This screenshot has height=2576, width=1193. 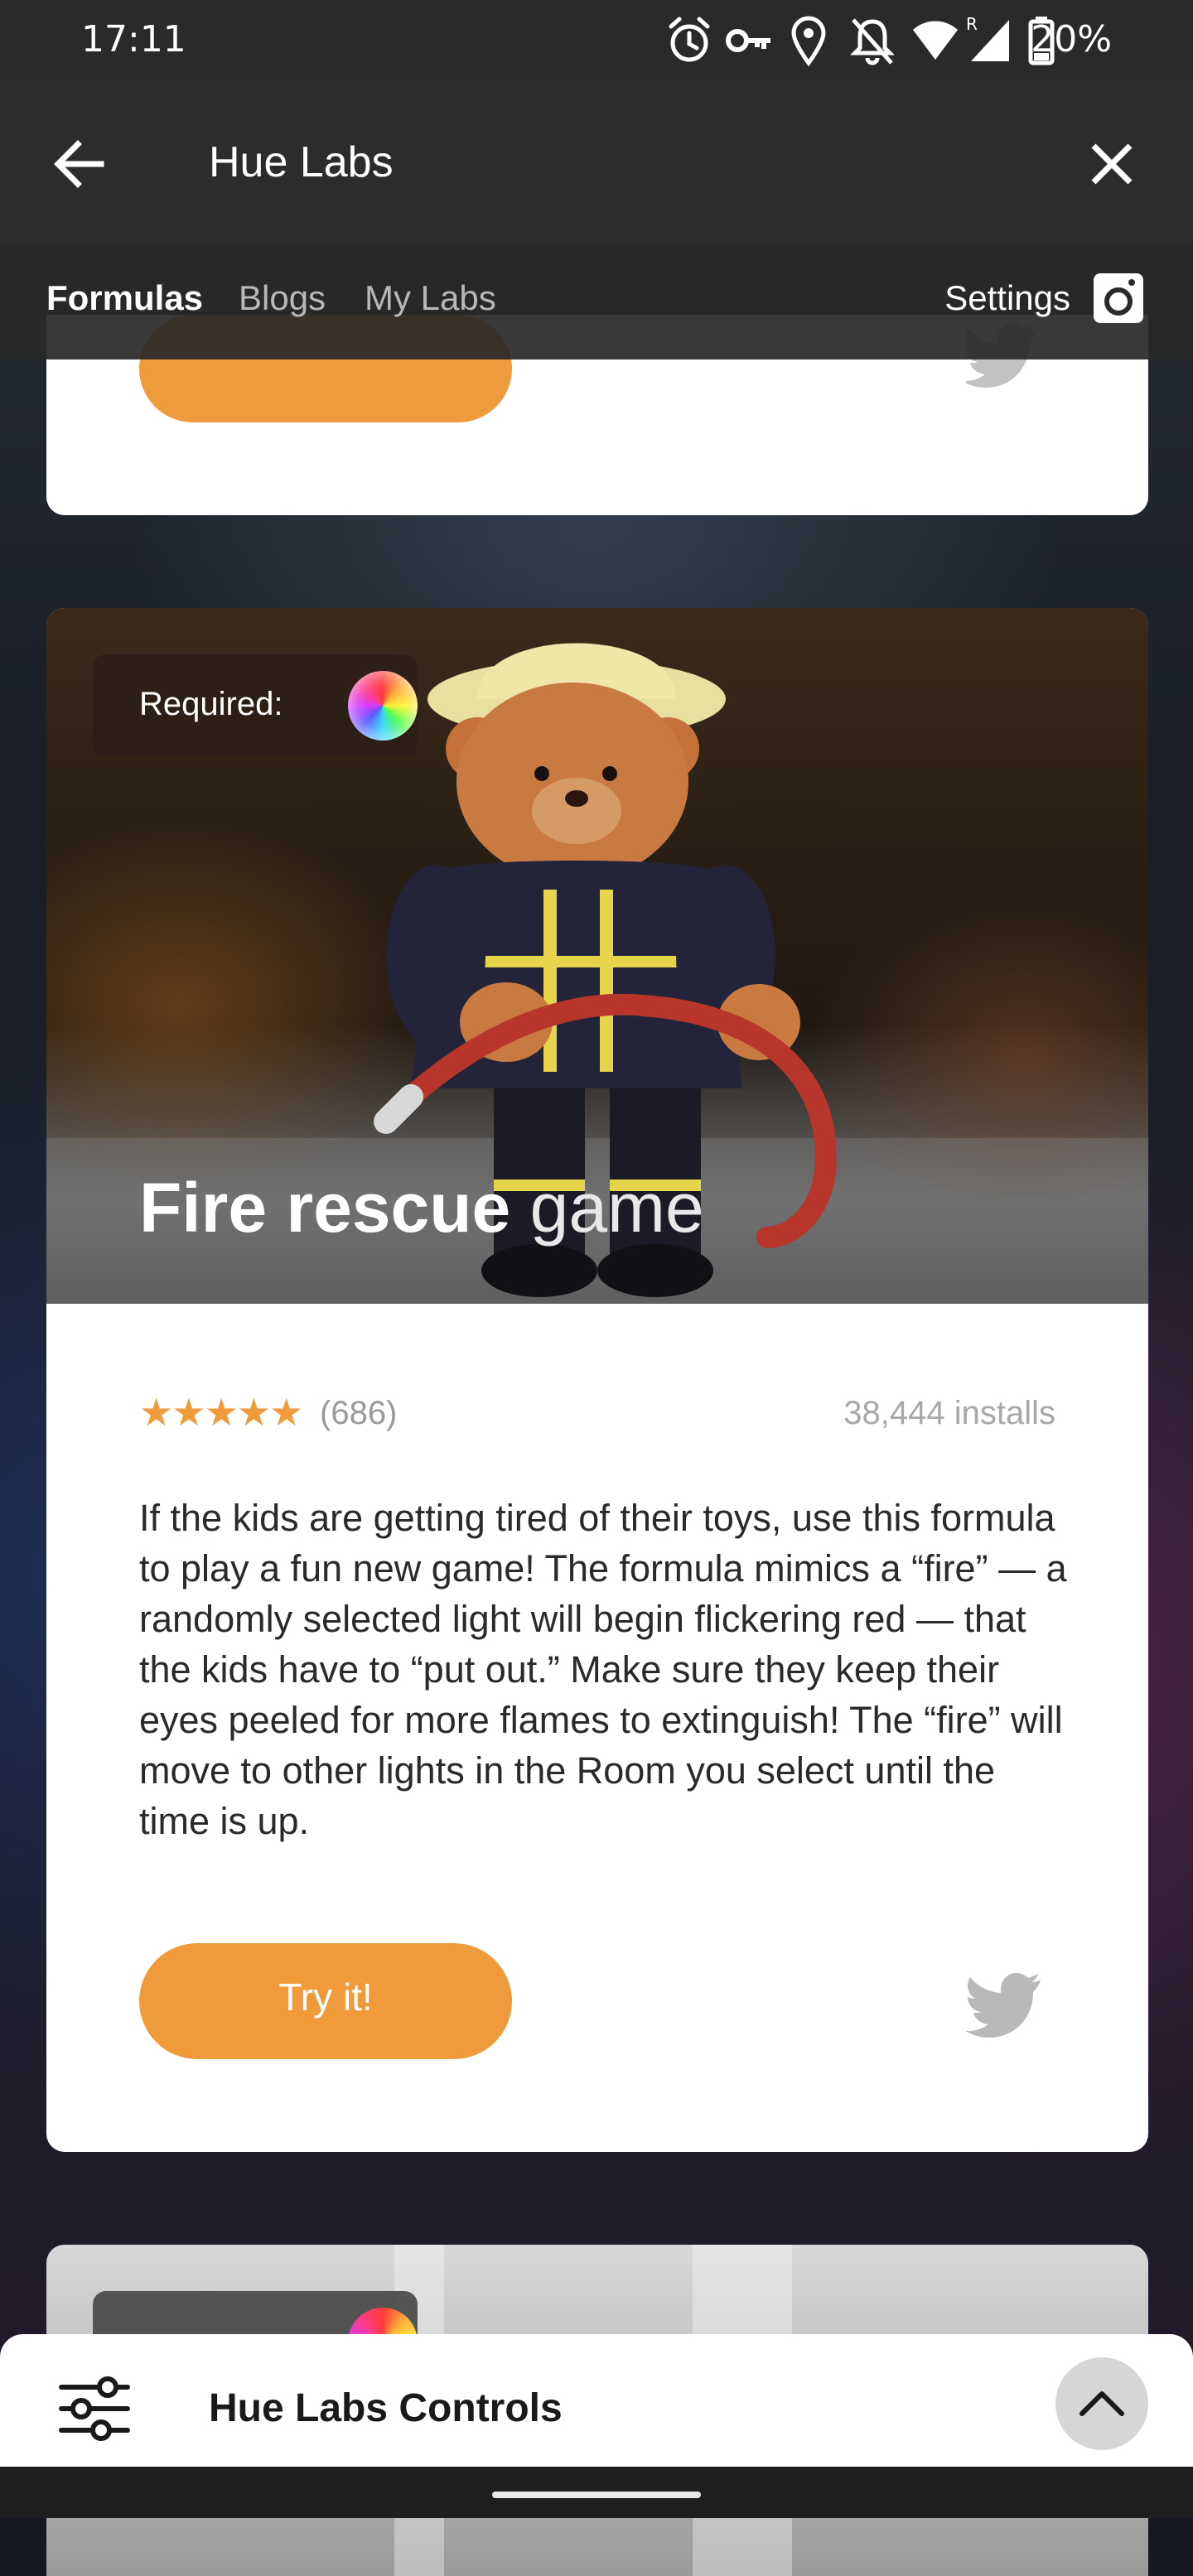 I want to click on tab-bar: Formulas Blogs My Labs Settings, so click(x=596, y=301).